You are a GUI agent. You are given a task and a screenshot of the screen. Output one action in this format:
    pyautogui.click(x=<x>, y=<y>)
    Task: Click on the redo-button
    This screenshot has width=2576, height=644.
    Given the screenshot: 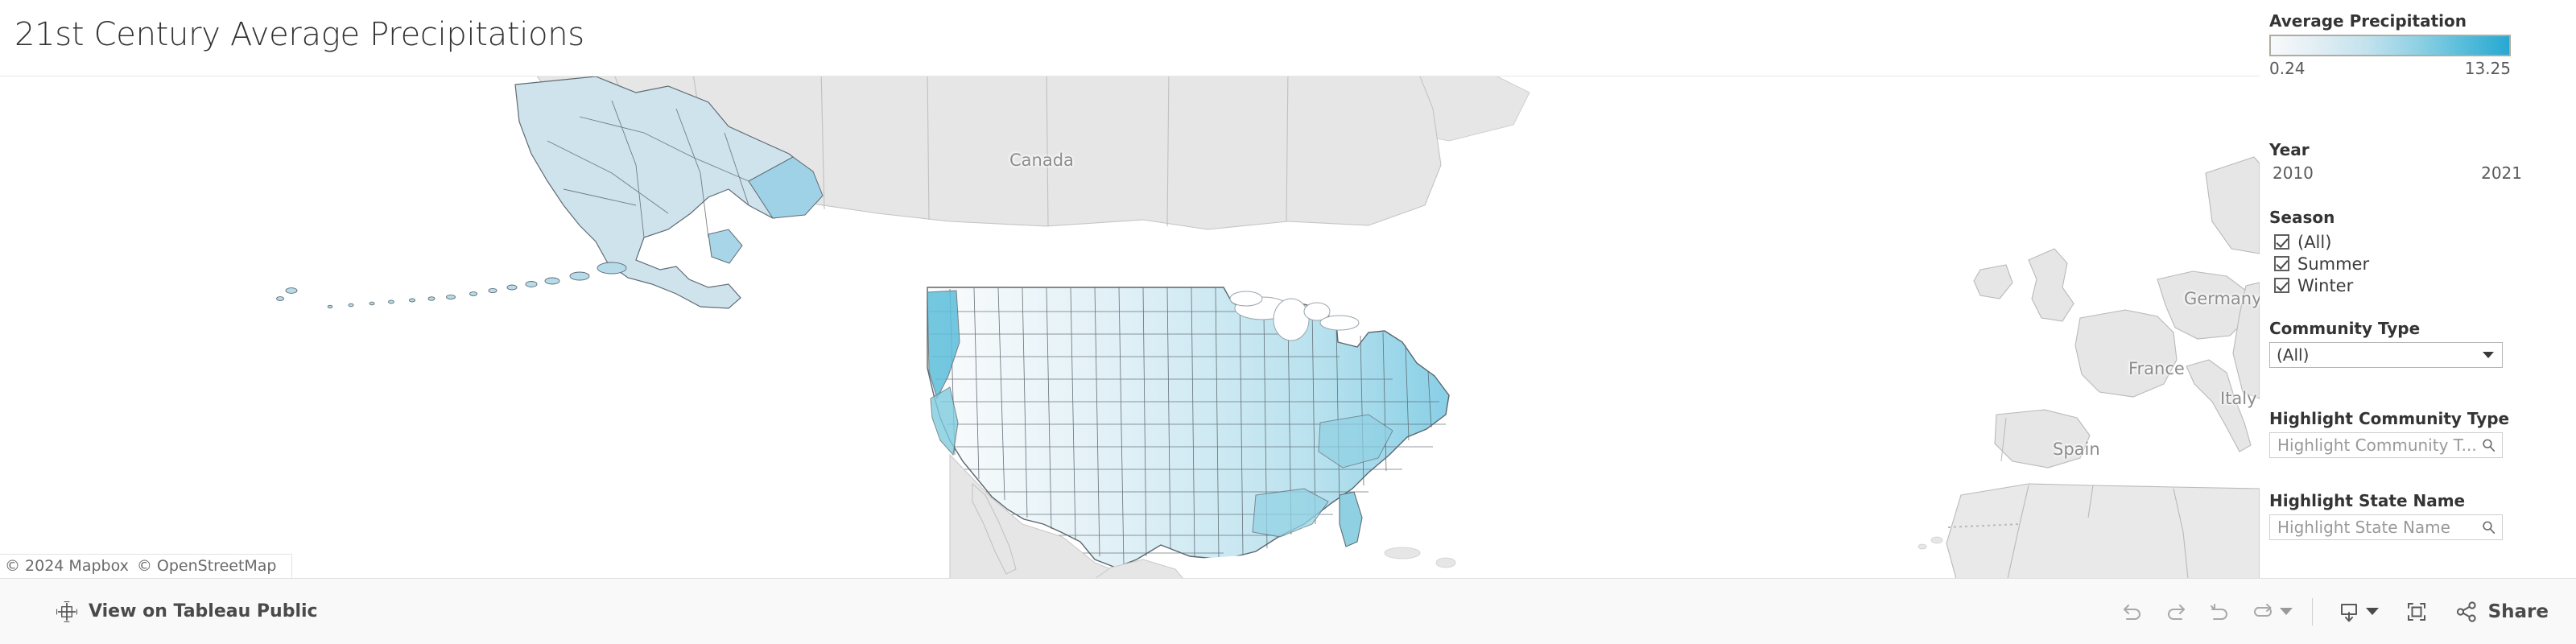 What is the action you would take?
    pyautogui.click(x=2176, y=612)
    